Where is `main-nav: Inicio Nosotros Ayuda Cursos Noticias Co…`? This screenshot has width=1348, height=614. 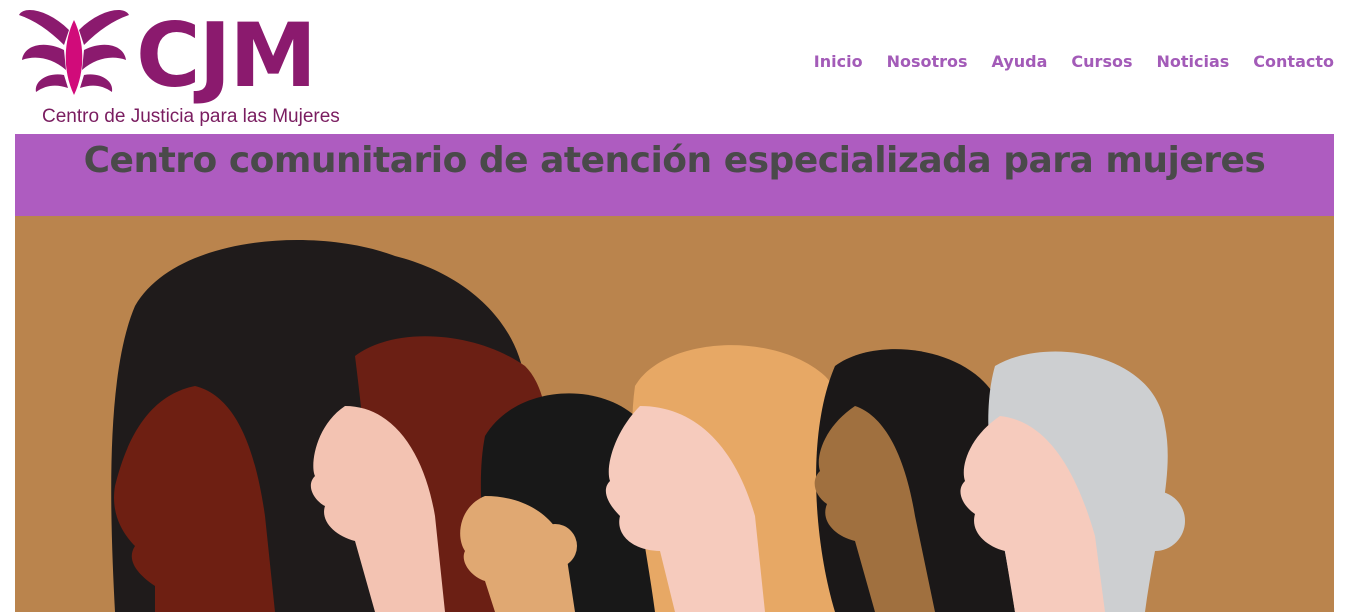
main-nav: Inicio Nosotros Ayuda Cursos Noticias Co… is located at coordinates (1062, 61).